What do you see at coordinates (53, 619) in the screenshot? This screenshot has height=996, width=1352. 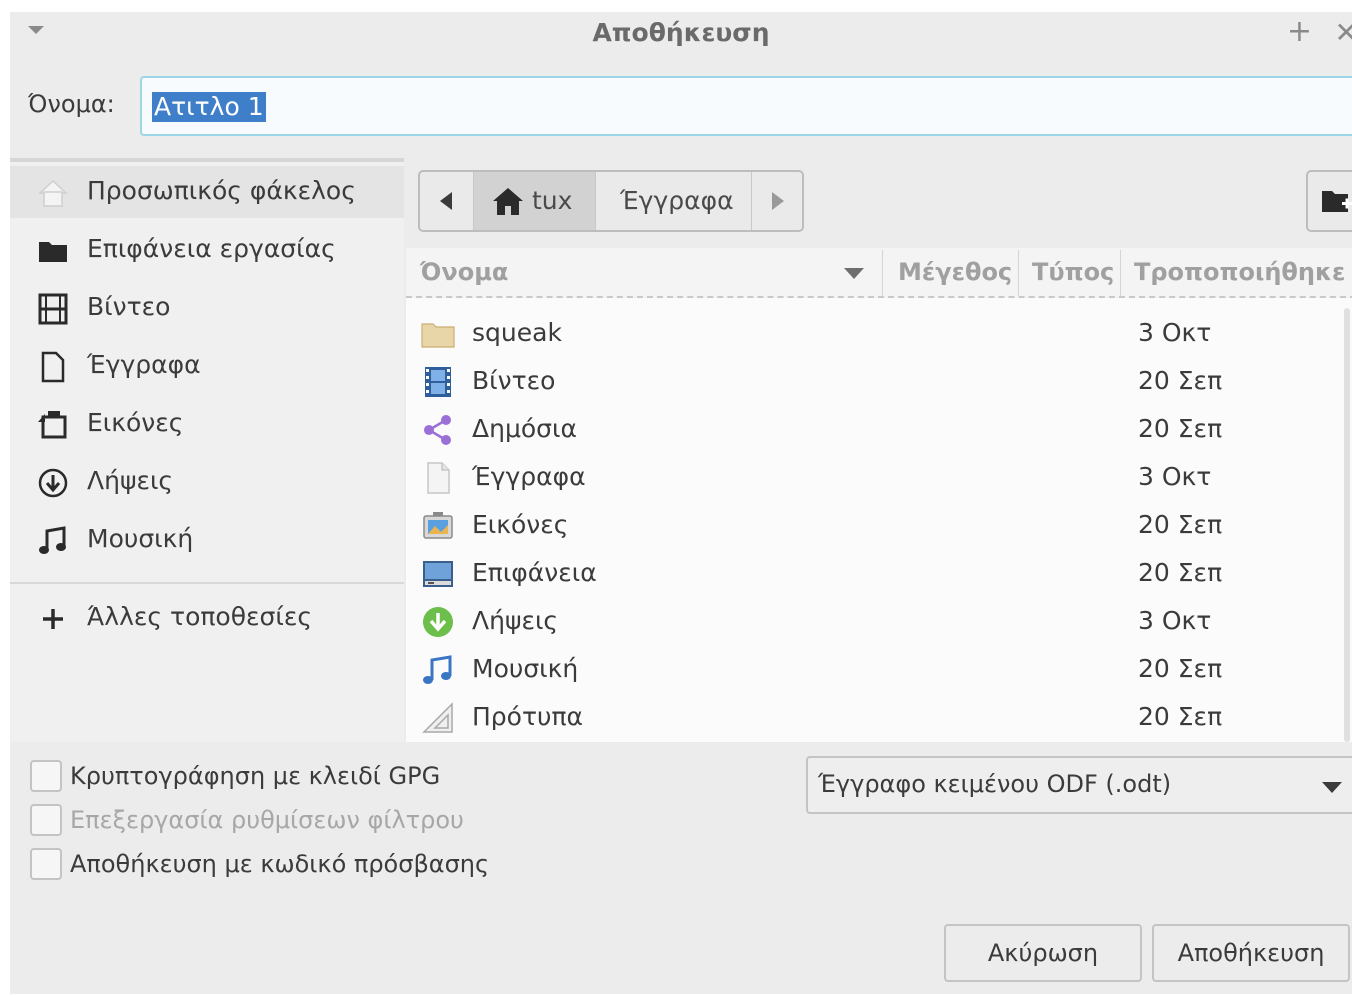 I see `plus-icon` at bounding box center [53, 619].